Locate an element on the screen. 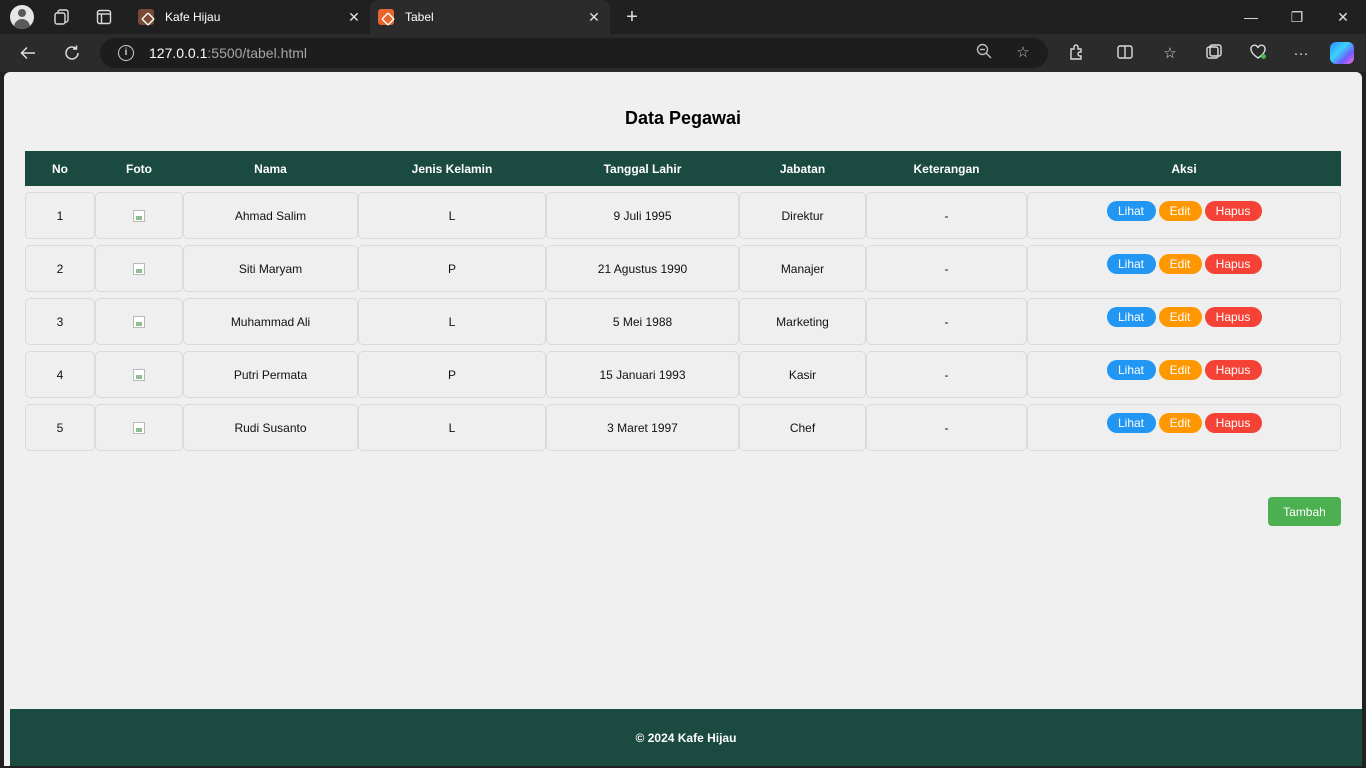 The height and width of the screenshot is (768, 1366). cell-jabatan: Direktur is located at coordinates (802, 215).